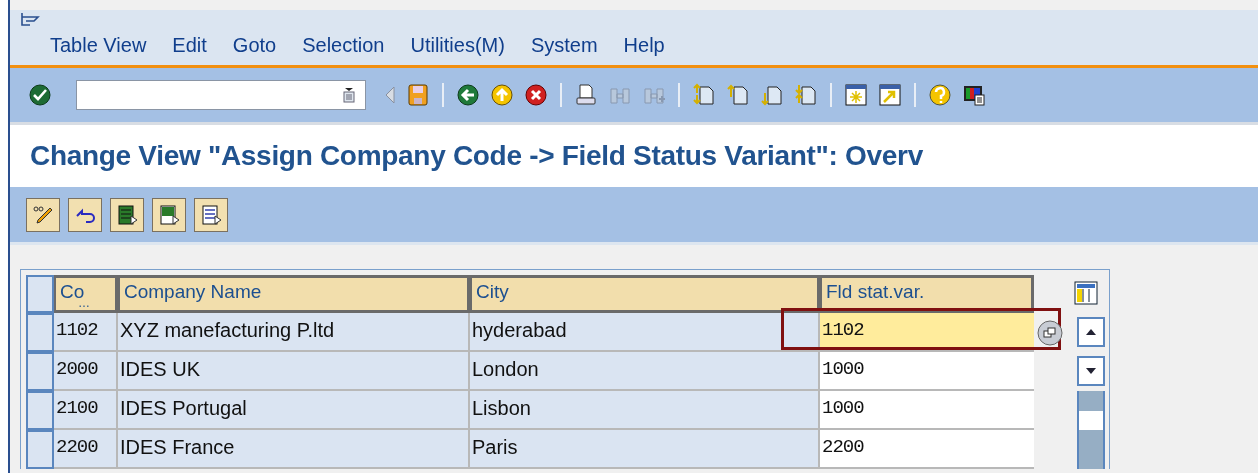 The image size is (1258, 473). What do you see at coordinates (294, 449) in the screenshot?
I see `table-cell: IDES France` at bounding box center [294, 449].